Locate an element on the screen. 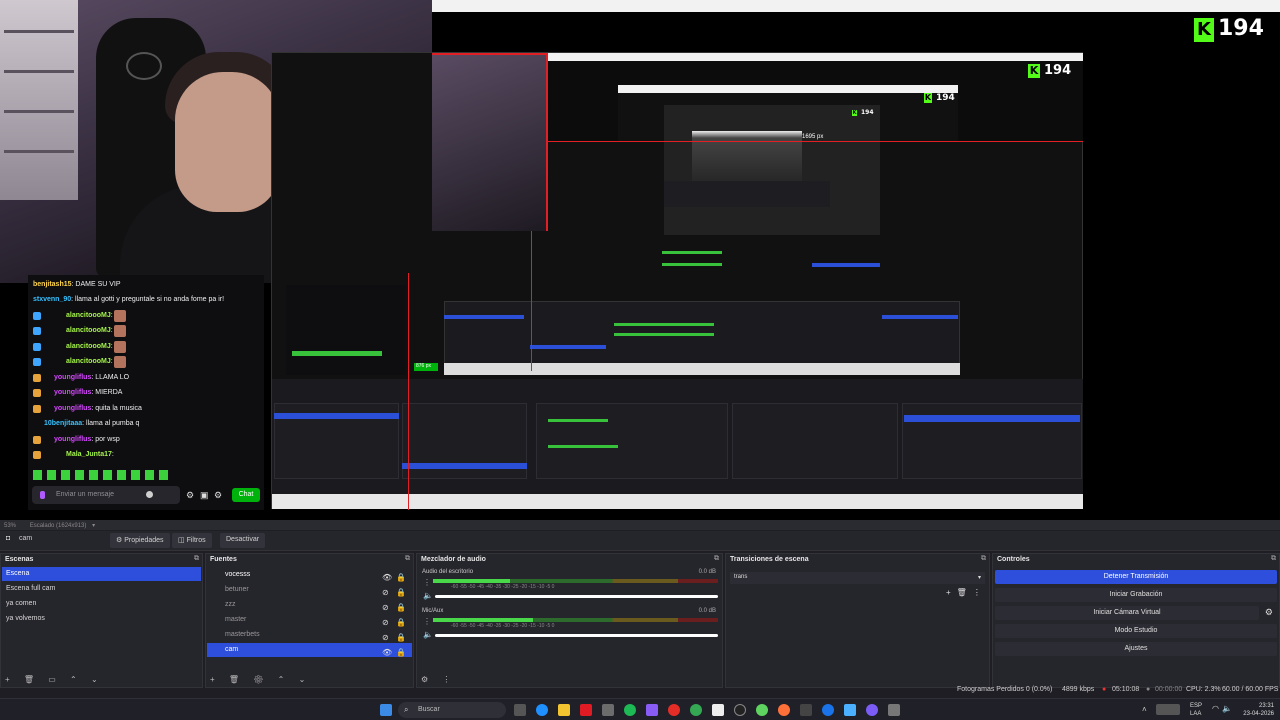  stop-stream-button: Detener Transmisión is located at coordinates (1136, 577).